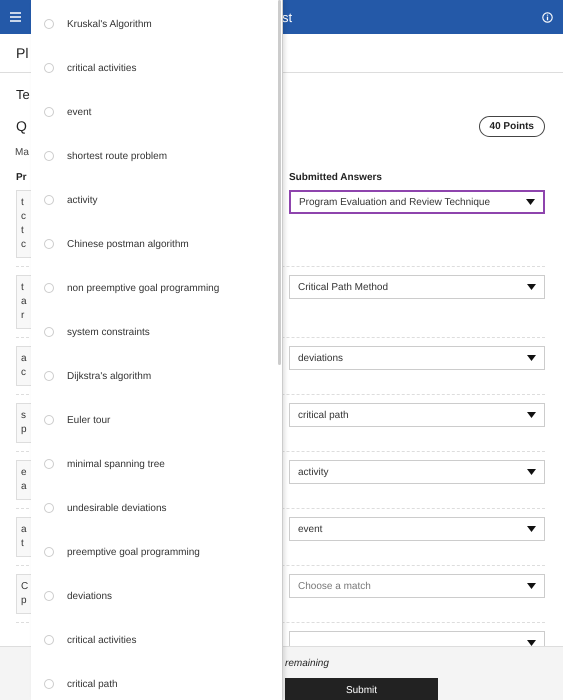 Image resolution: width=563 pixels, height=700 pixels. Describe the element at coordinates (547, 17) in the screenshot. I see `info-icon` at that location.